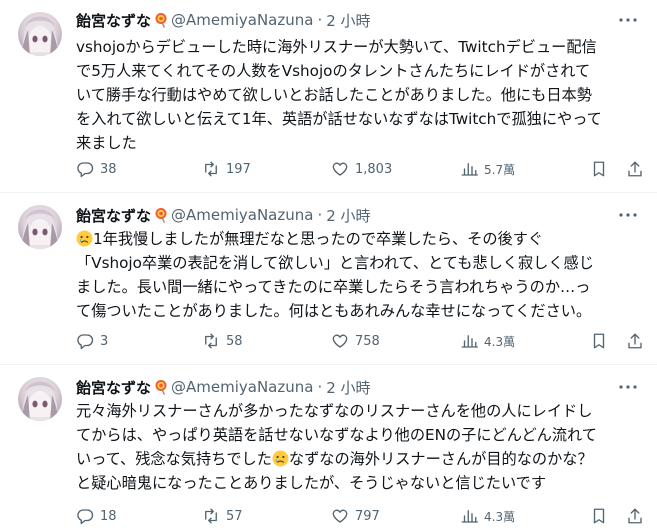  What do you see at coordinates (96, 516) in the screenshot?
I see `reply-button: 18` at bounding box center [96, 516].